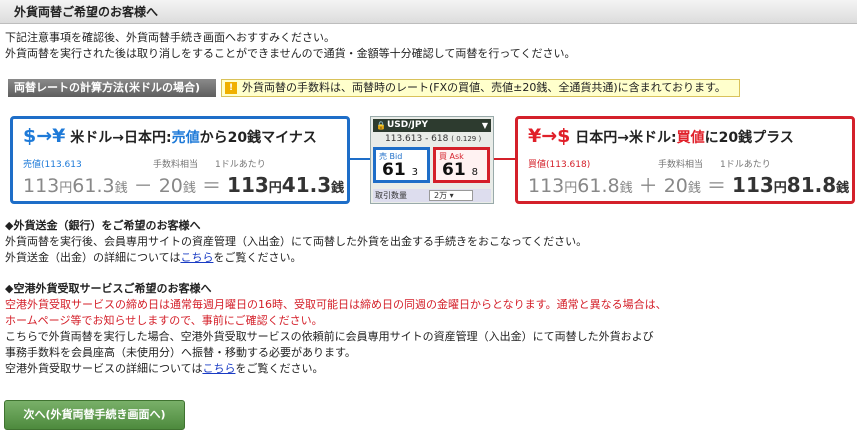 This screenshot has width=857, height=437. I want to click on jpy-to-usd-heading: ¥→$ 日本円→米ドル:買値に20銭プラス, so click(661, 136).